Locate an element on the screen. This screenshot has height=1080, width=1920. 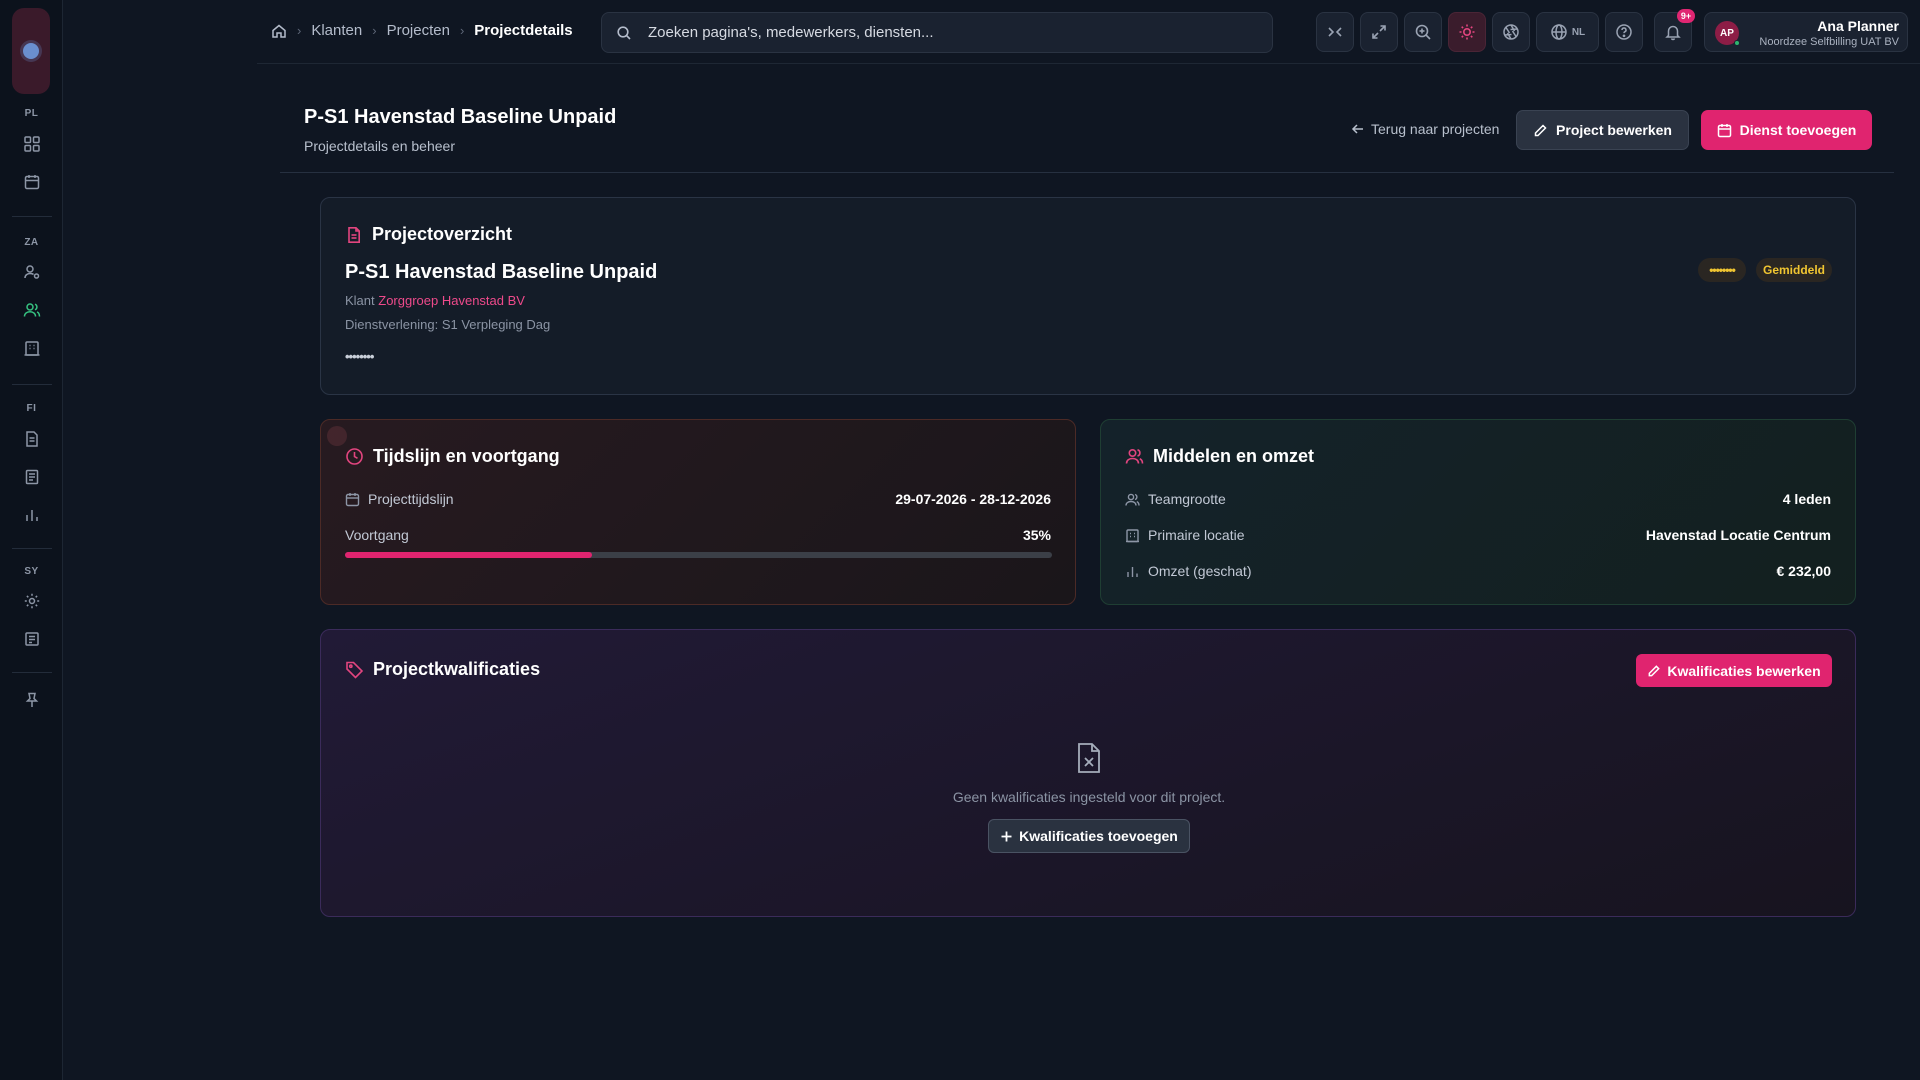
project-name: P-S1 Havenstad Baseline Unpaid is located at coordinates (501, 272).